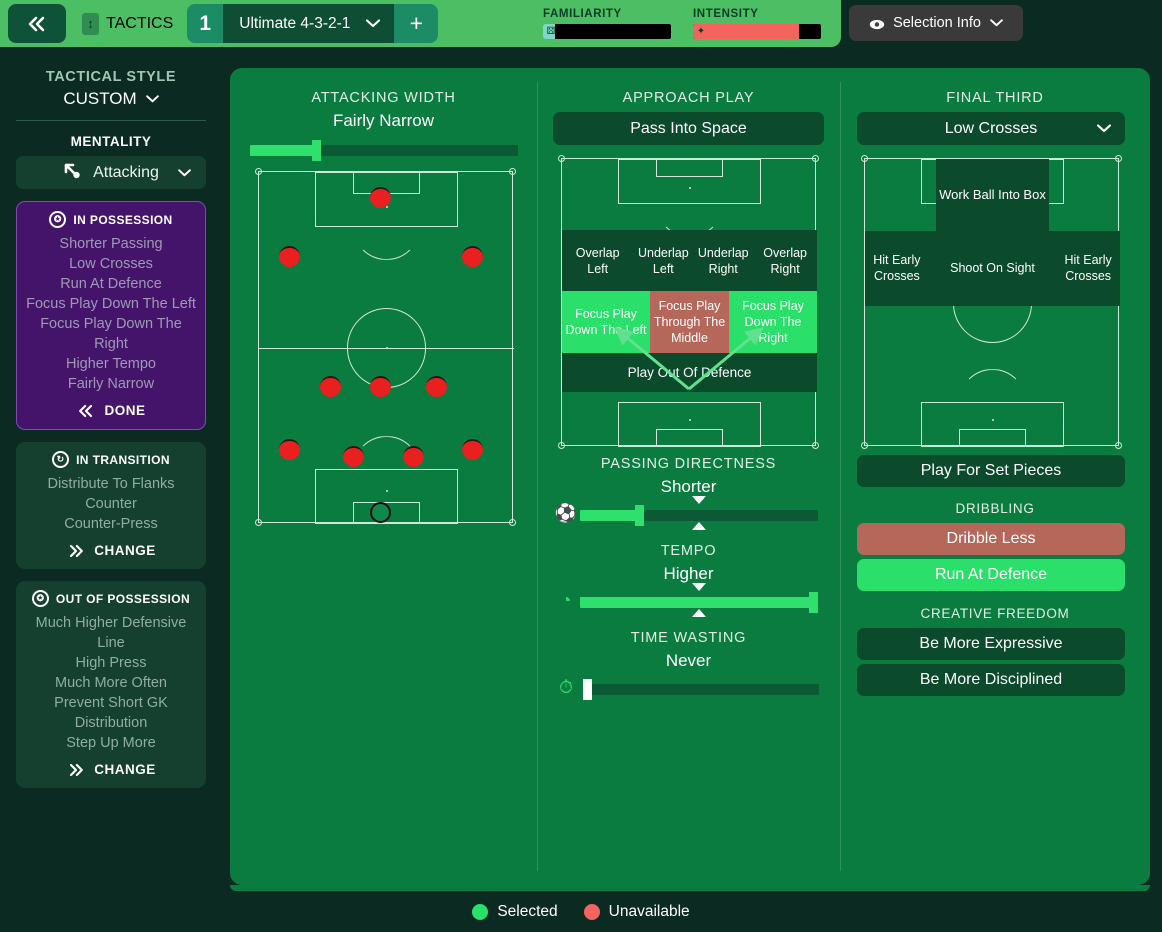  I want to click on zone-label: Work Ball Into Box, so click(992, 194).